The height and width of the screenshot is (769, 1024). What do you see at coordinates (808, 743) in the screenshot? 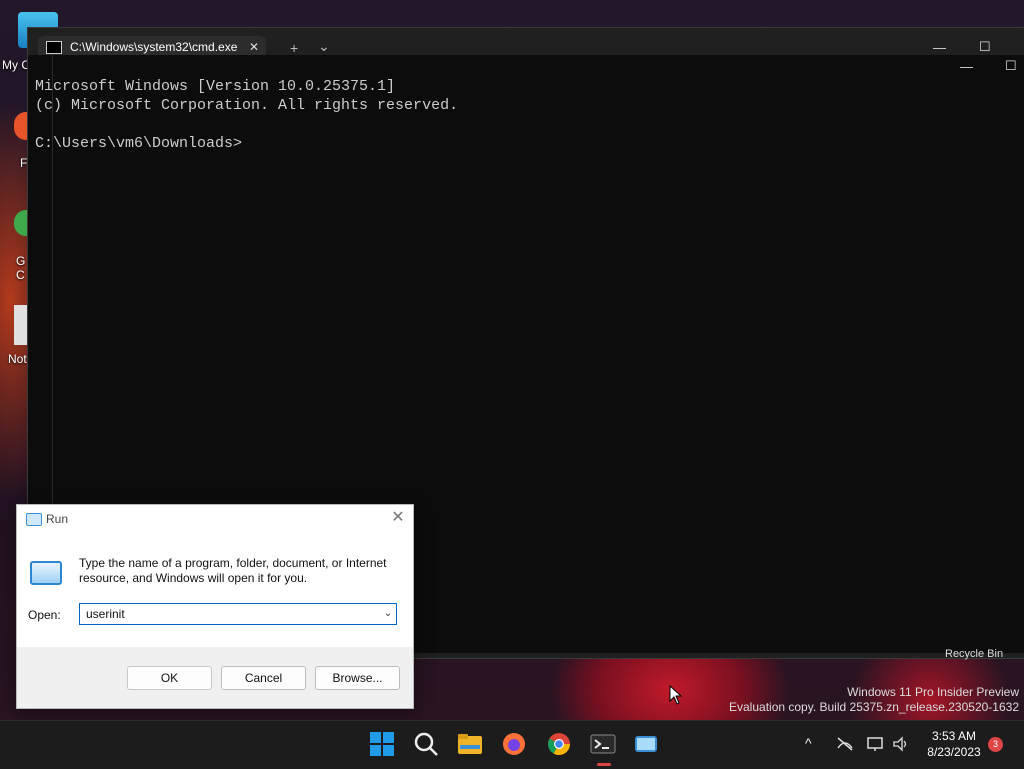
I see `chevron-up-icon: ^` at bounding box center [808, 743].